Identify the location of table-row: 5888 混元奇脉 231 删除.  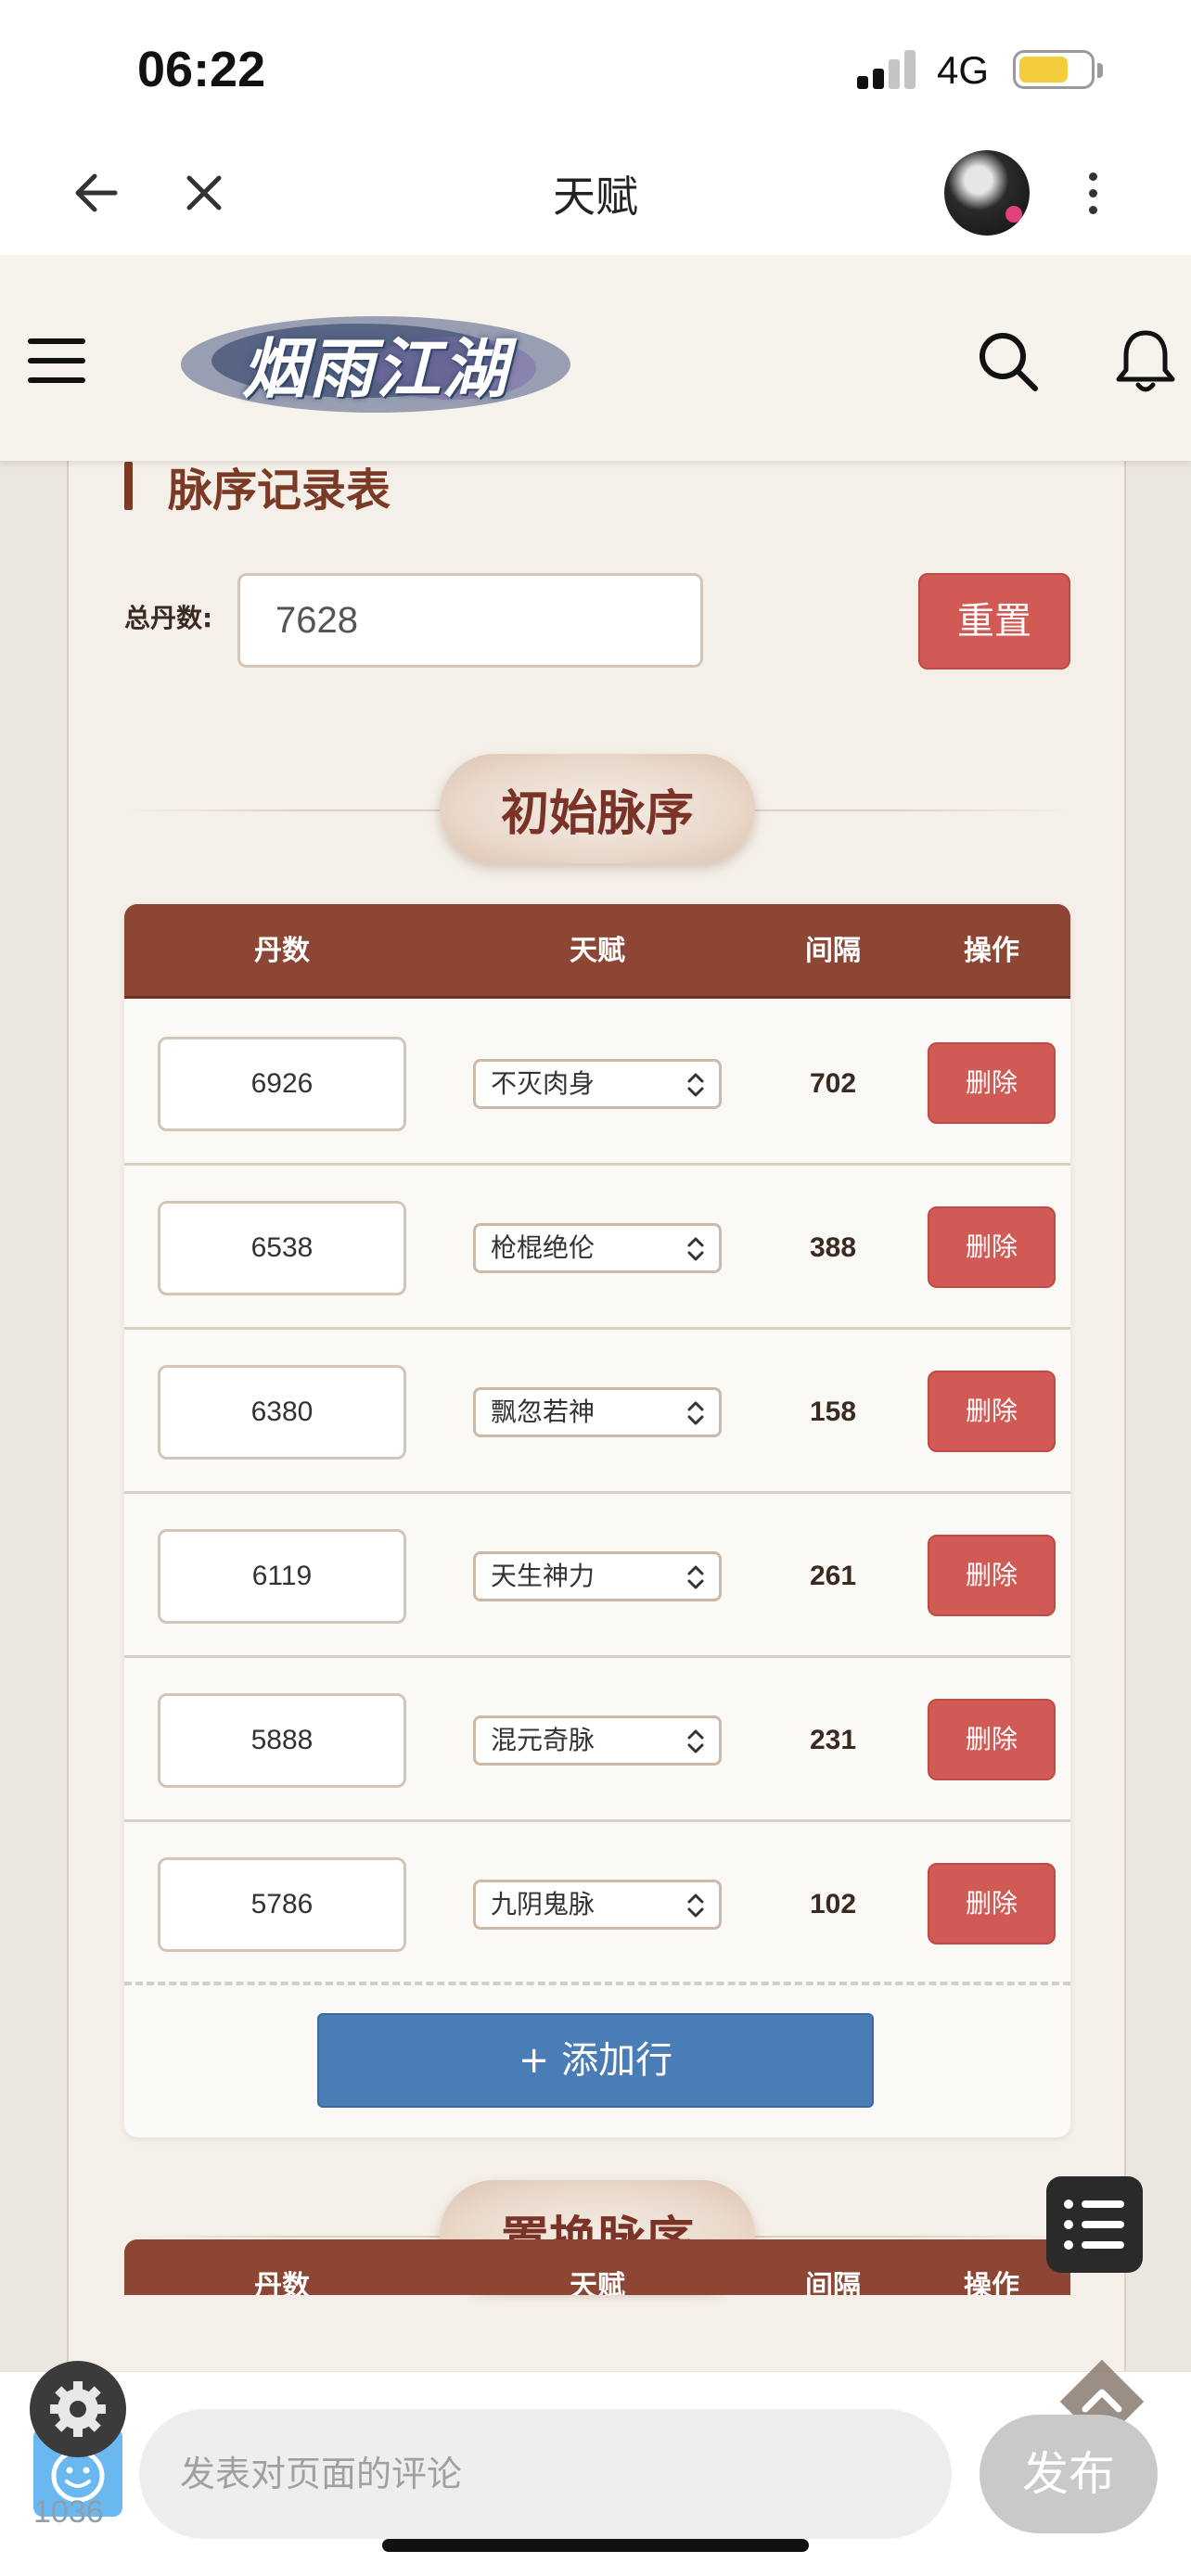
(597, 1740).